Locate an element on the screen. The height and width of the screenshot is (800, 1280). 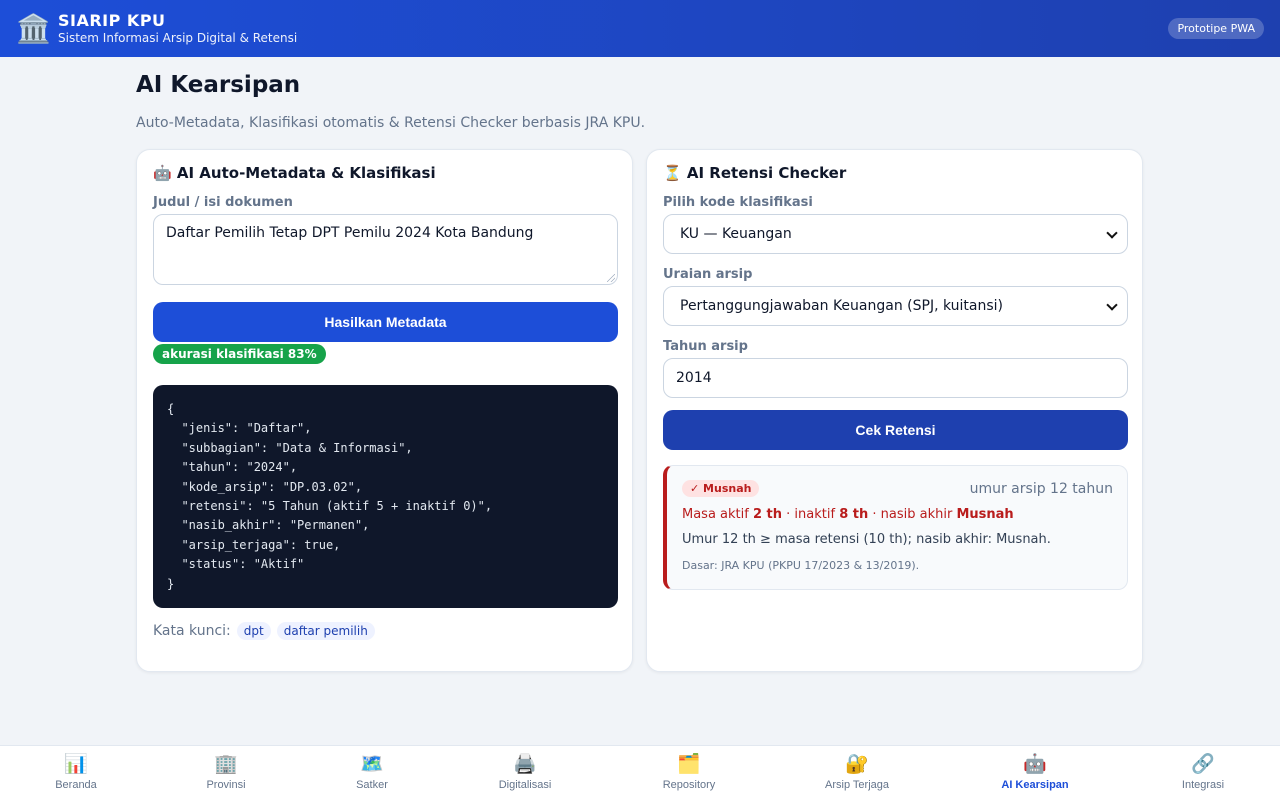
cek-retensi-button: Cek Retensi is located at coordinates (895, 430).